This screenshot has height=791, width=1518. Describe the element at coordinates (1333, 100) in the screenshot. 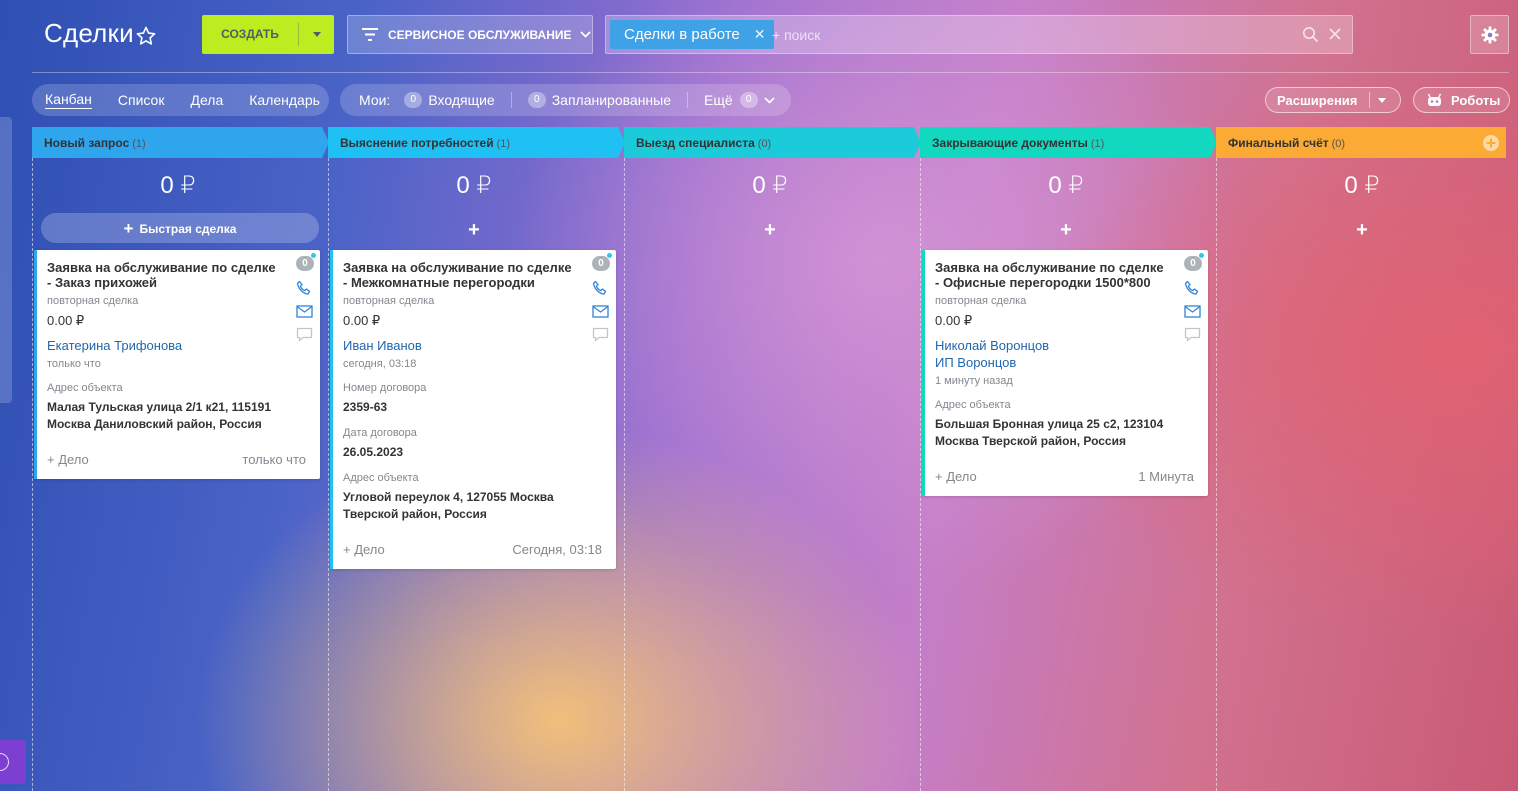

I see `extensions-button: Расширения` at that location.